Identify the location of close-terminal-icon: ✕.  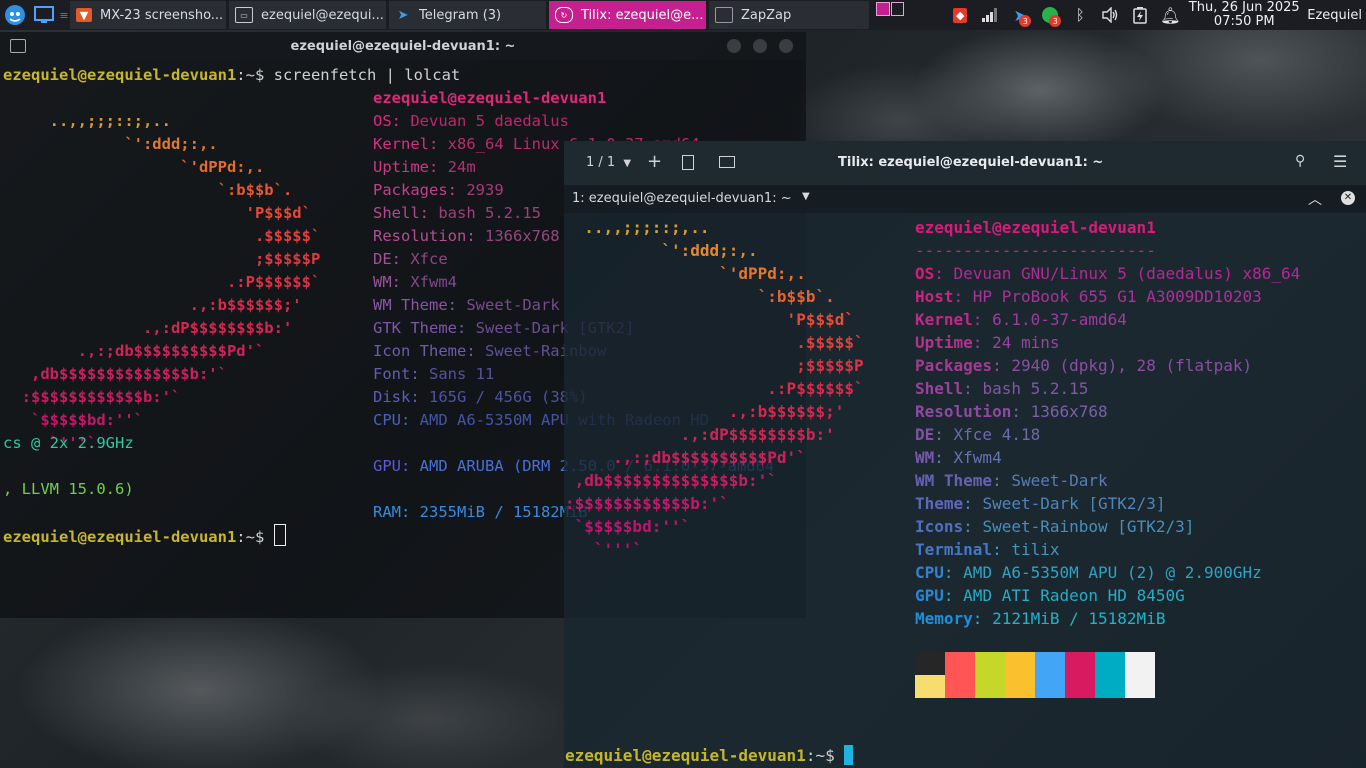
(1348, 198).